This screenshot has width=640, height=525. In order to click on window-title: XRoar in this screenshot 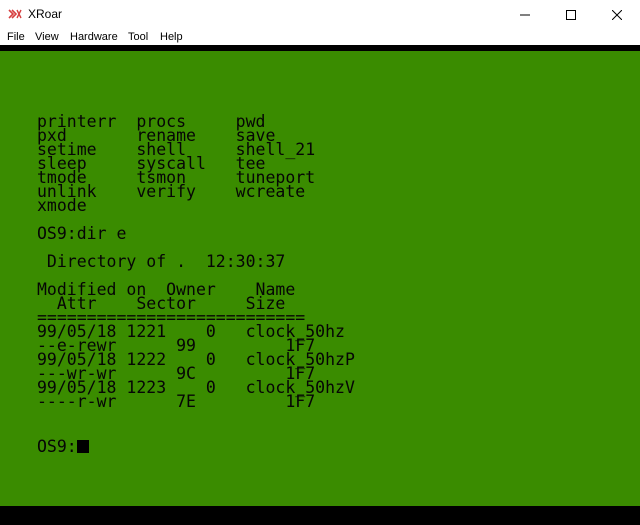, I will do `click(45, 14)`.